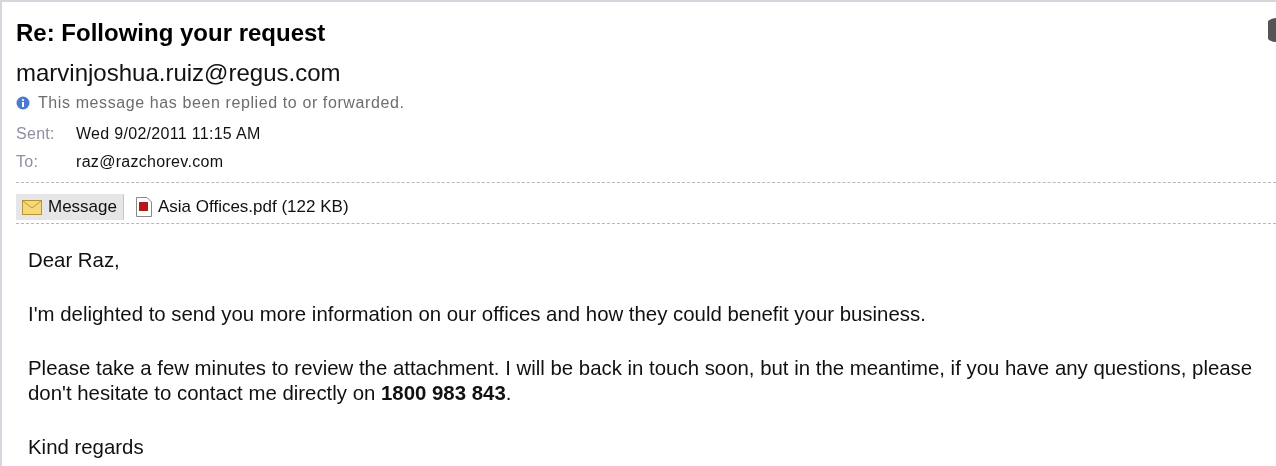  What do you see at coordinates (179, 73) in the screenshot?
I see `sender-address: marvinjoshua.ruiz@regus.com` at bounding box center [179, 73].